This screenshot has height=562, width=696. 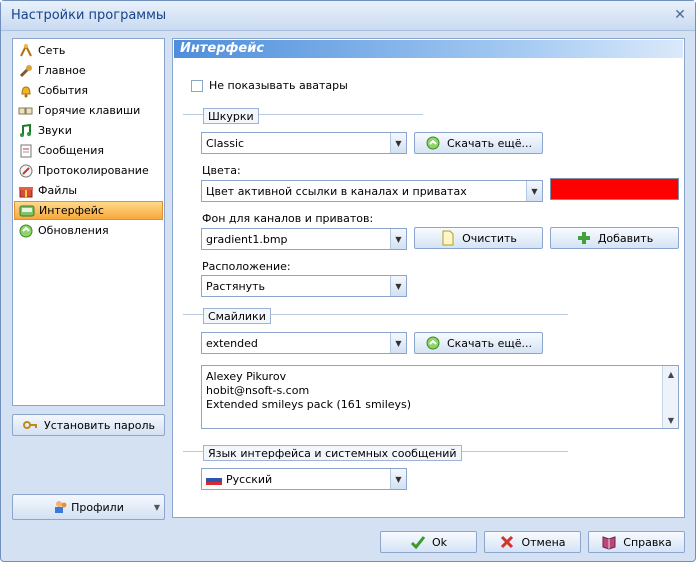 I want to click on smileys-info-line: Extended smileys pack (161 smileys), so click(x=309, y=404).